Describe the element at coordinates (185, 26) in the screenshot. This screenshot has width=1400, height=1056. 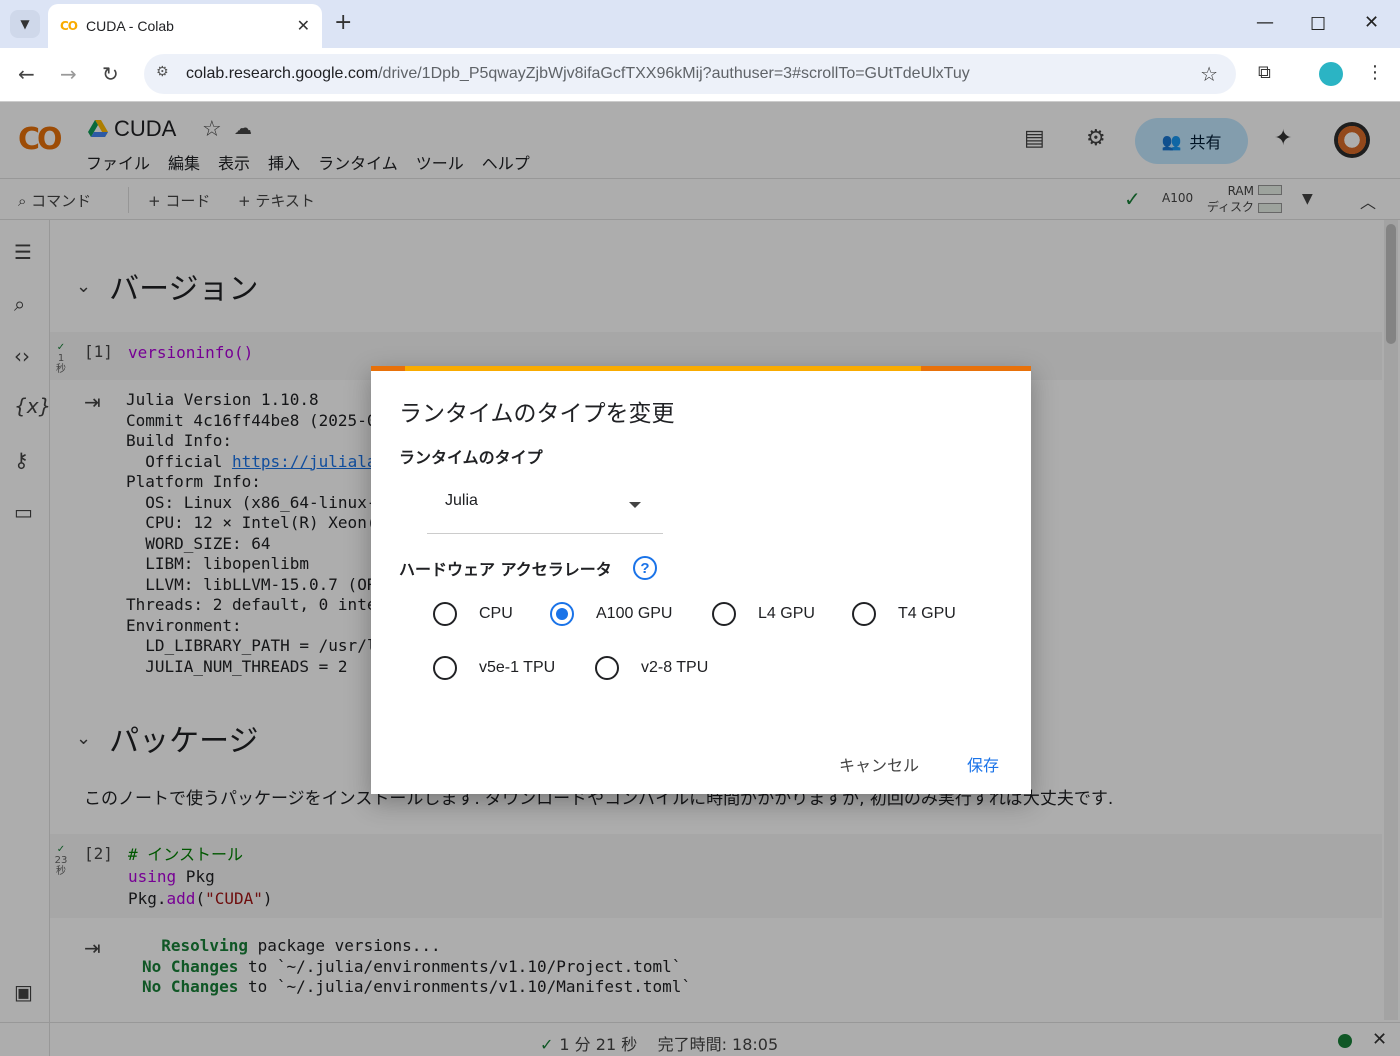
I see `browser-tab: CO CUDA - Colab ✕` at that location.